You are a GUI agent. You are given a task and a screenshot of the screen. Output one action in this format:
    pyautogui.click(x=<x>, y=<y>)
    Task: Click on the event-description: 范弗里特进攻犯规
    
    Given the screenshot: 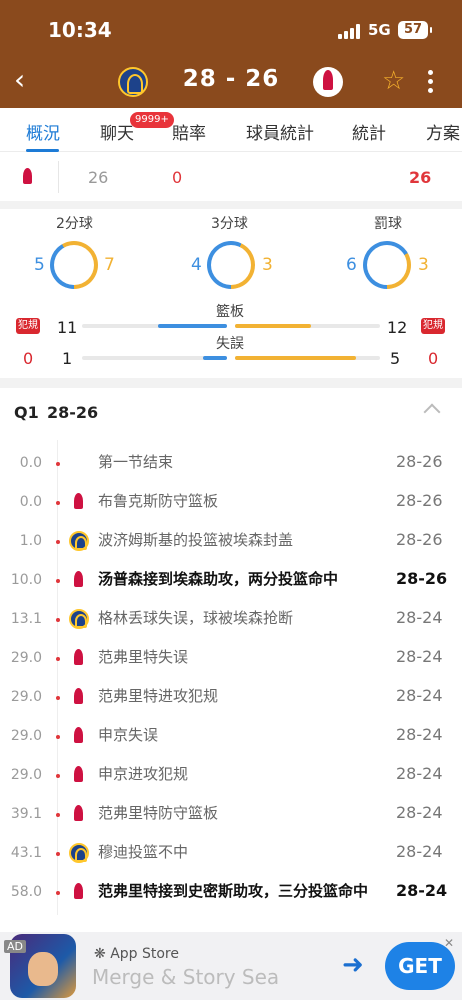 What is the action you would take?
    pyautogui.click(x=158, y=696)
    